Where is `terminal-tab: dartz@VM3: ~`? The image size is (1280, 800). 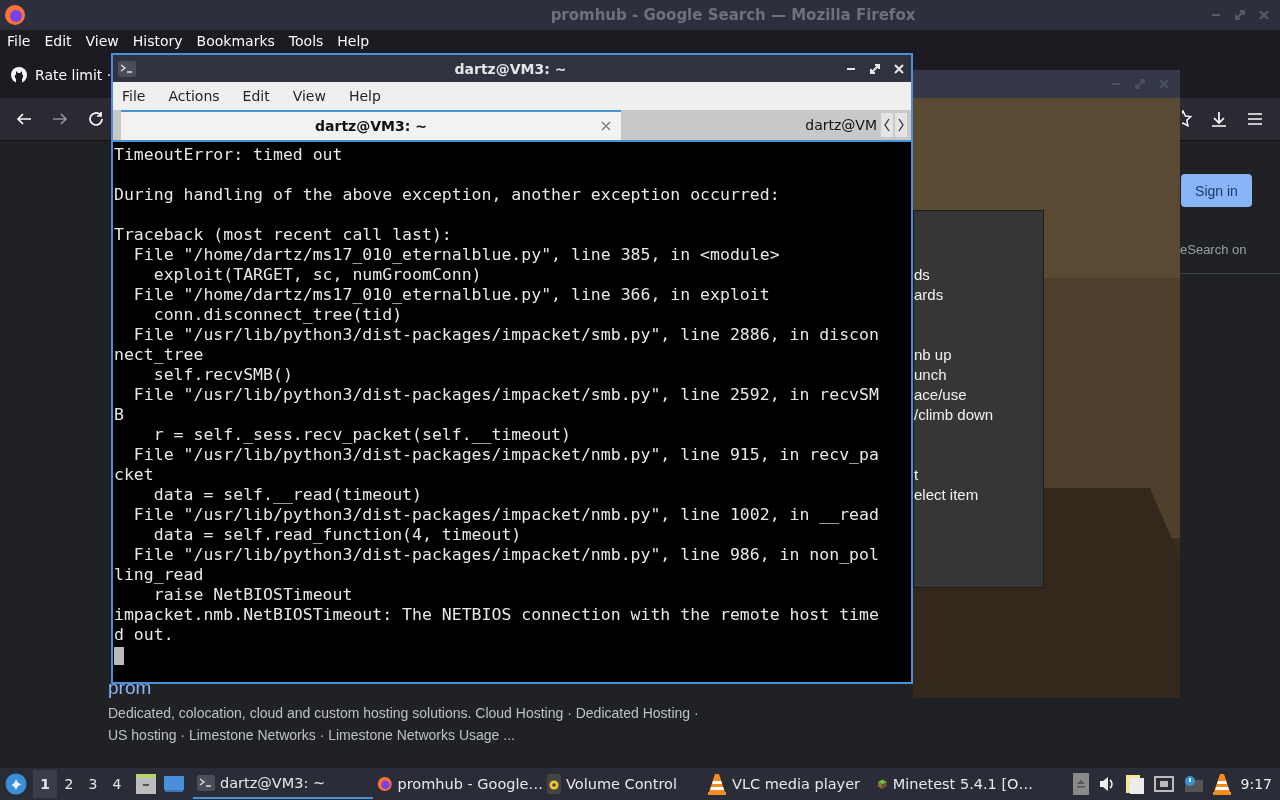
terminal-tab: dartz@VM3: ~ is located at coordinates (371, 125).